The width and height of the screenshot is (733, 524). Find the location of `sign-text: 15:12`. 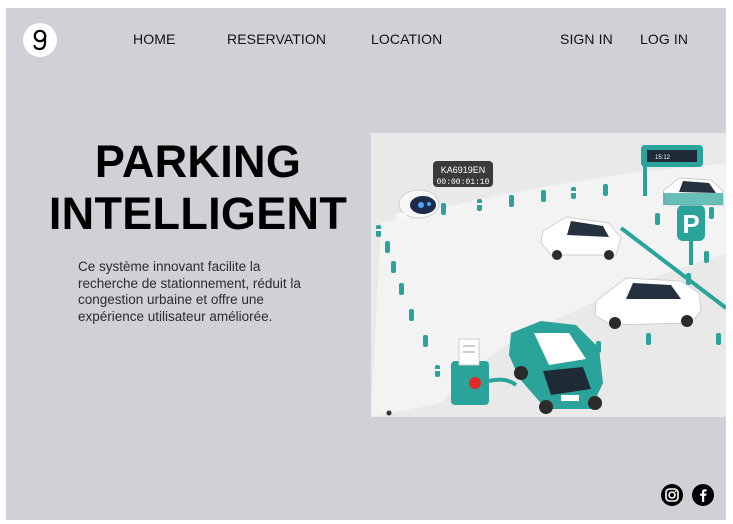

sign-text: 15:12 is located at coordinates (663, 158).